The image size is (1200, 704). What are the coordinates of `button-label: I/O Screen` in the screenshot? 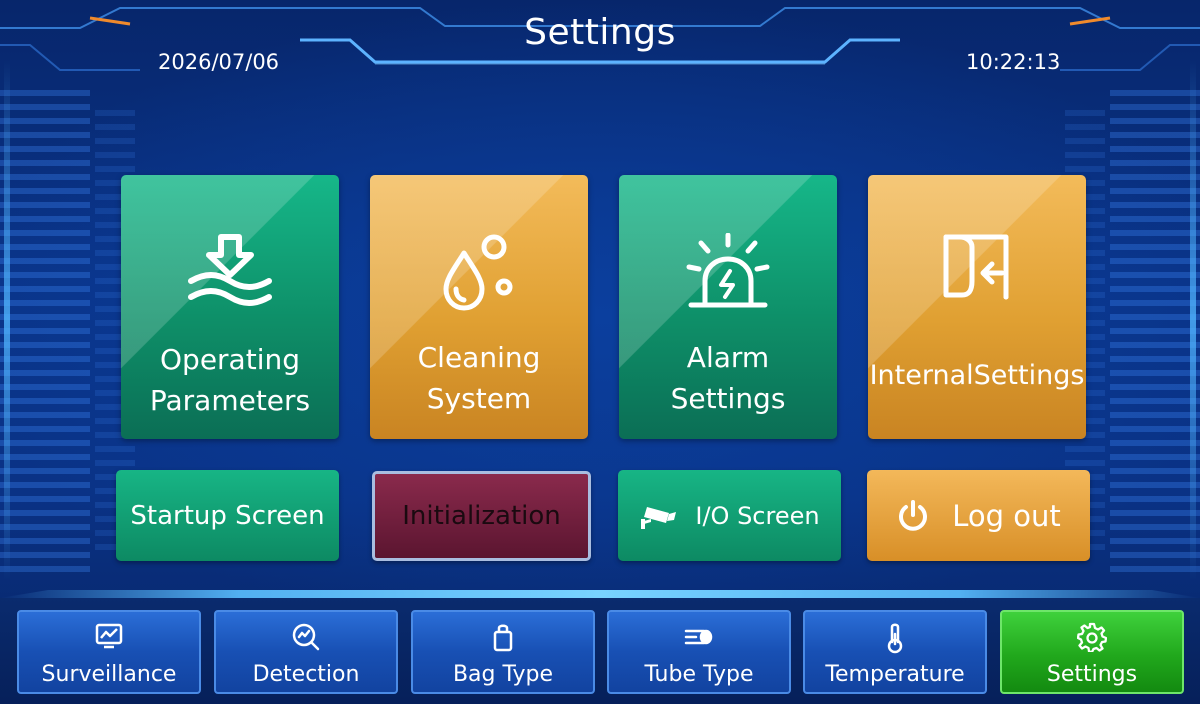 It's located at (757, 515).